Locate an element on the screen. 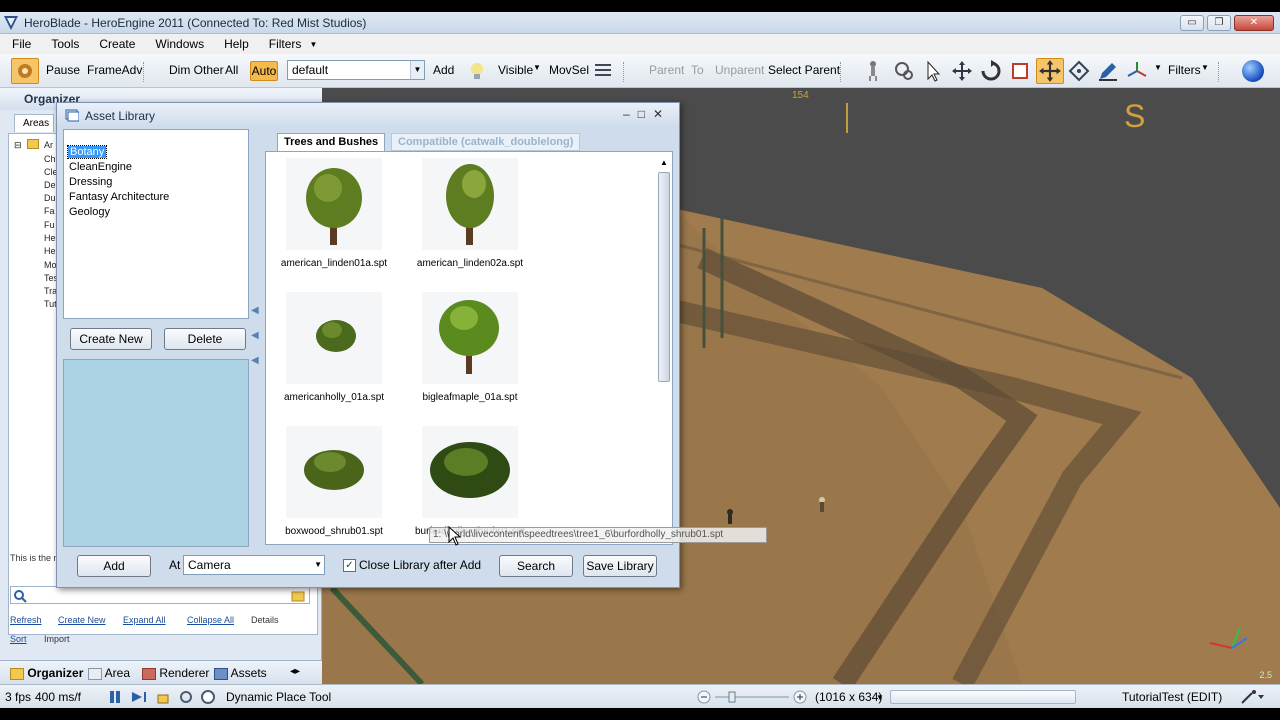  lightbulb-icon is located at coordinates (477, 71).